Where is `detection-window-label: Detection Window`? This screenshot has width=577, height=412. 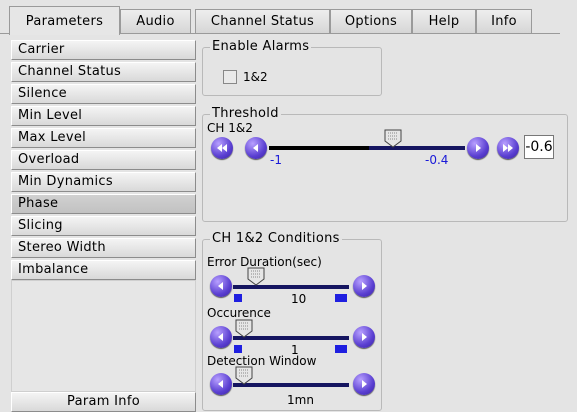 detection-window-label: Detection Window is located at coordinates (262, 361).